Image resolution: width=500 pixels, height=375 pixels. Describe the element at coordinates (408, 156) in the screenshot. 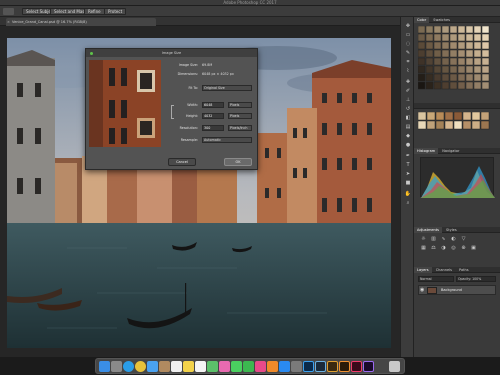

I see `pen-icon: ✒` at that location.